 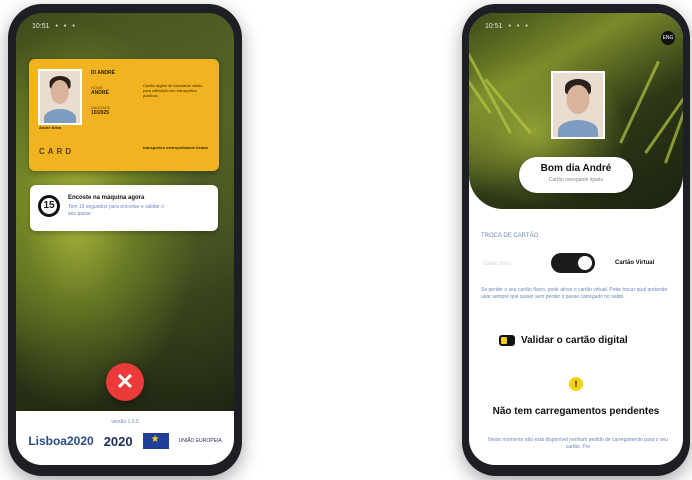 I want to click on greeting-pill: Bom dia André Cartão navegante ligado, so click(x=576, y=175).